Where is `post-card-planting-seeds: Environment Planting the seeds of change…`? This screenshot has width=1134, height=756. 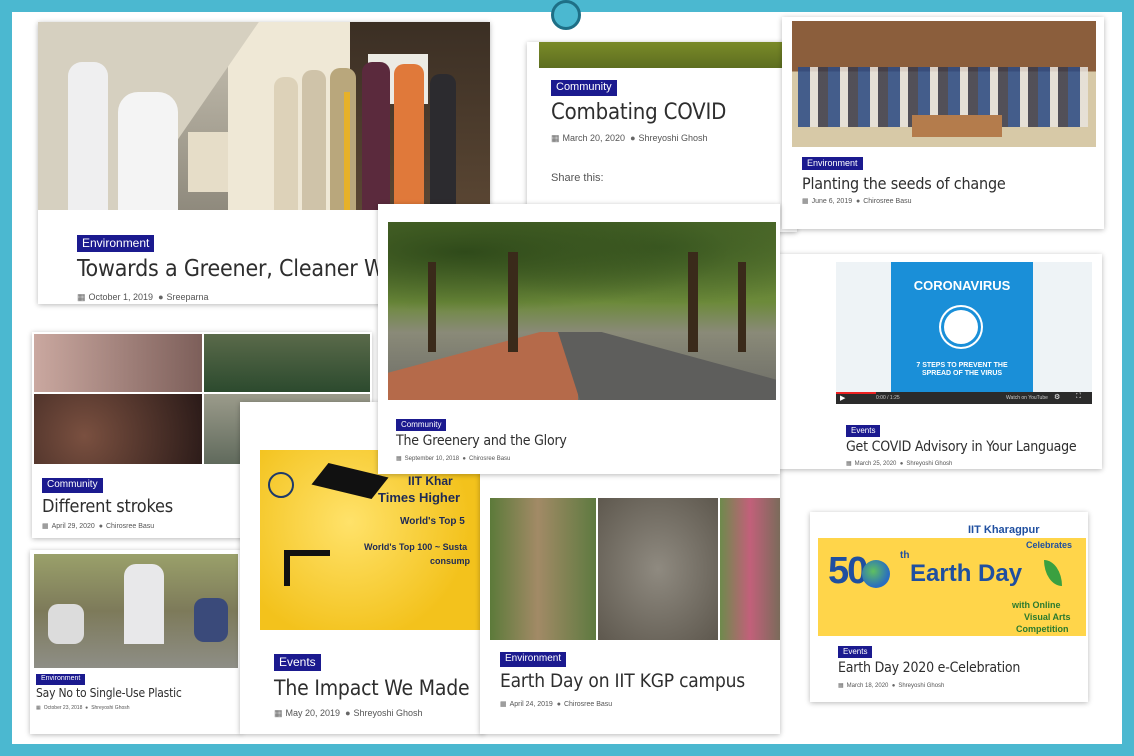
post-card-planting-seeds: Environment Planting the seeds of change… is located at coordinates (943, 123).